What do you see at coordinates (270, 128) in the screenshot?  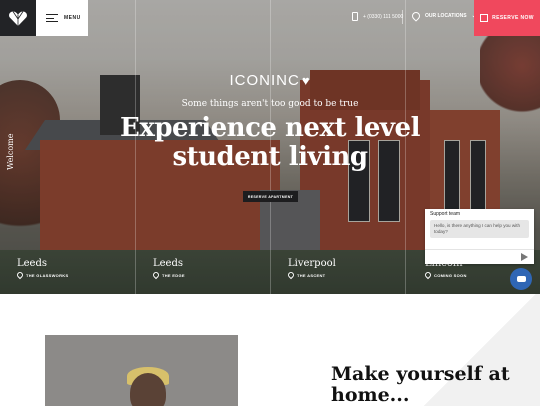 I see `headline-line-1: Experience next level` at bounding box center [270, 128].